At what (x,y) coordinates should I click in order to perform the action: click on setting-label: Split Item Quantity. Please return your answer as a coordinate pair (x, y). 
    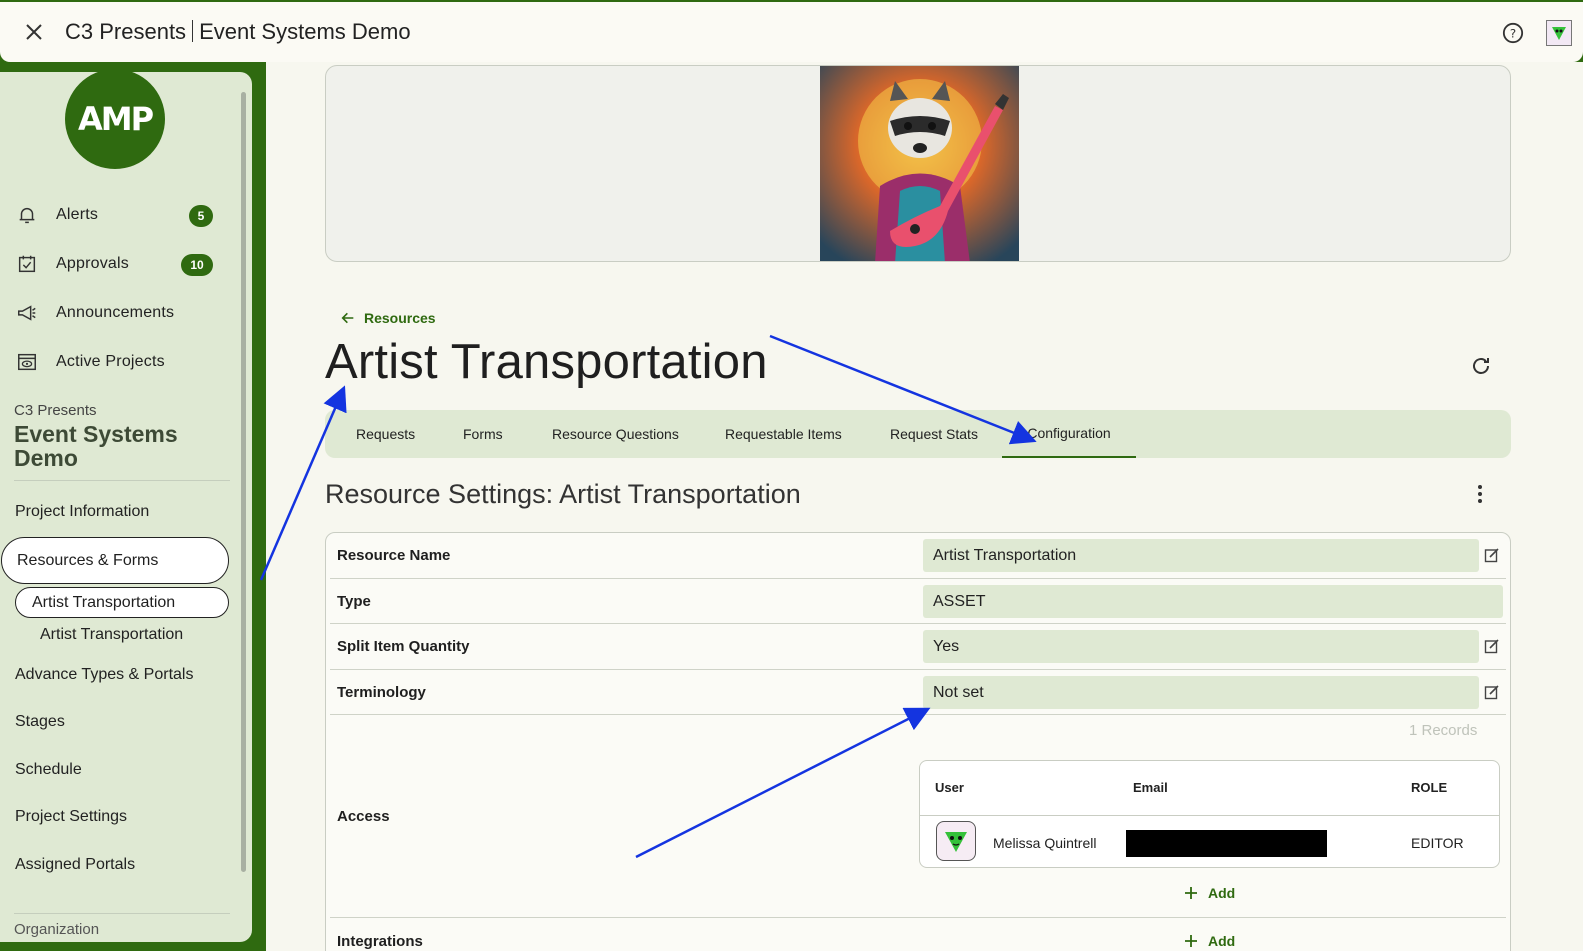
    Looking at the image, I should click on (403, 646).